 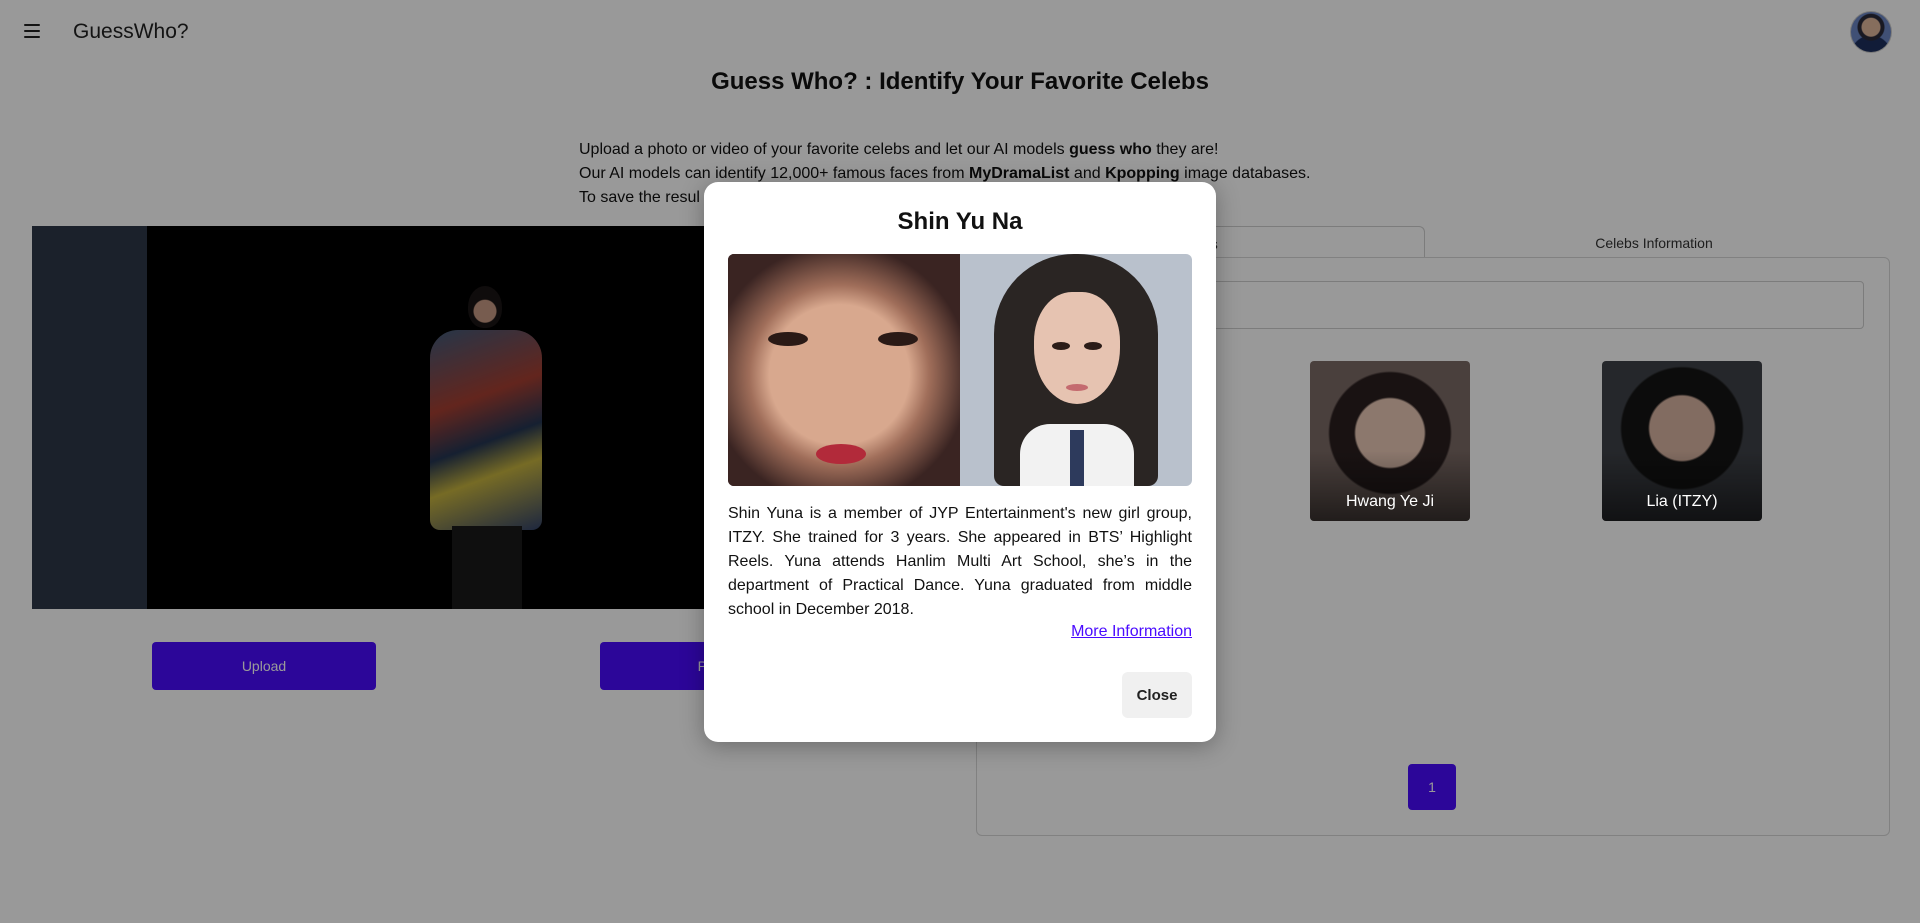 I want to click on modal-photos, so click(x=960, y=370).